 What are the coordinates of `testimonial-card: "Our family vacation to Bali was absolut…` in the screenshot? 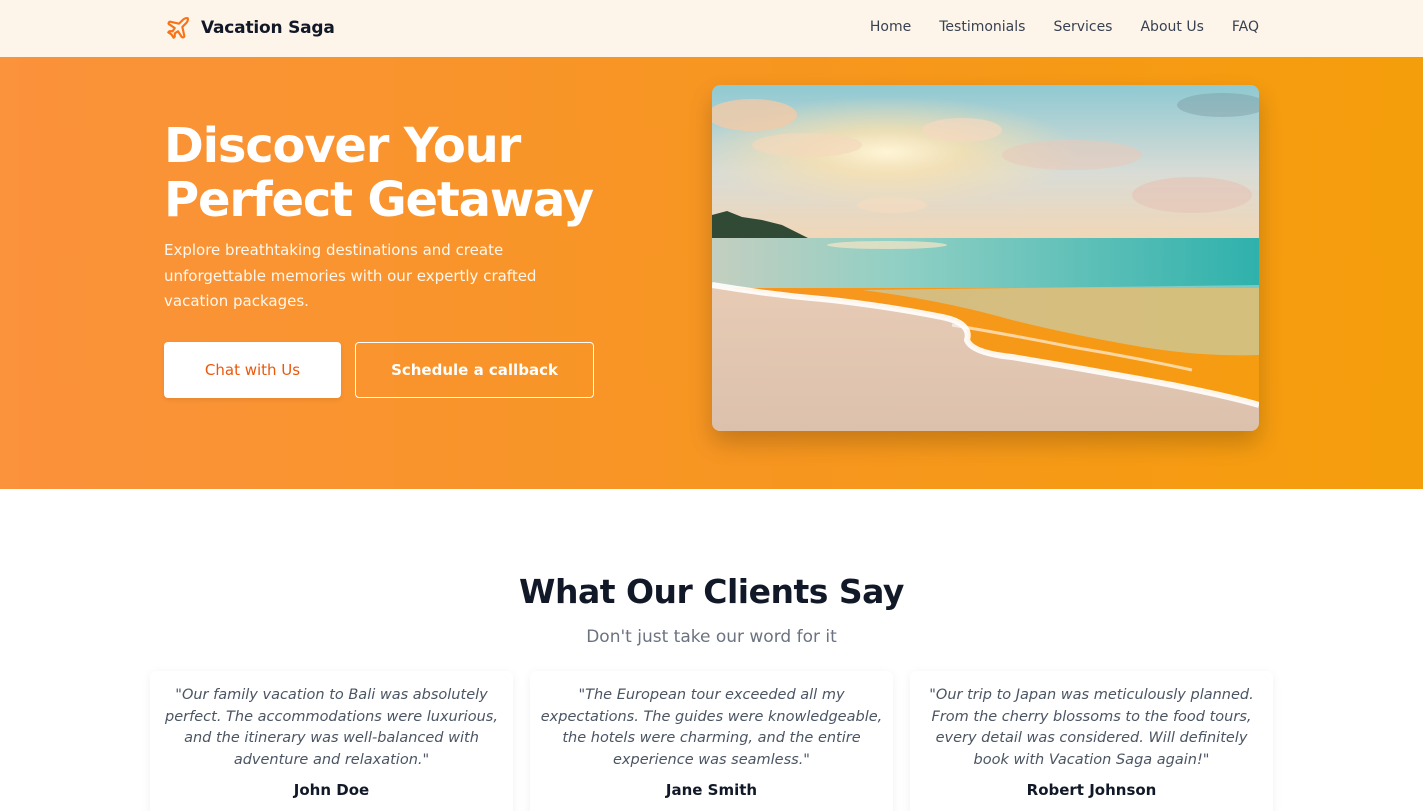 It's located at (331, 741).